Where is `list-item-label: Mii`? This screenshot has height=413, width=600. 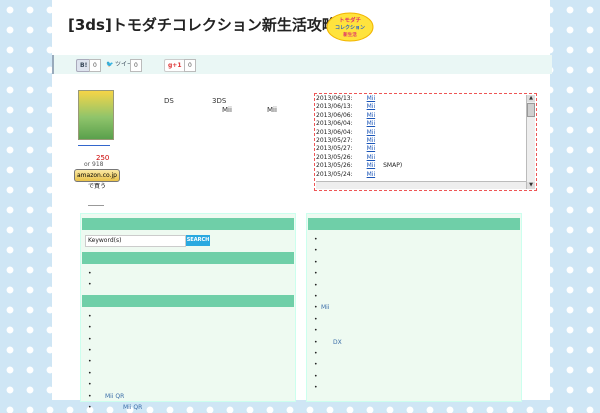 list-item-label: Mii is located at coordinates (325, 307).